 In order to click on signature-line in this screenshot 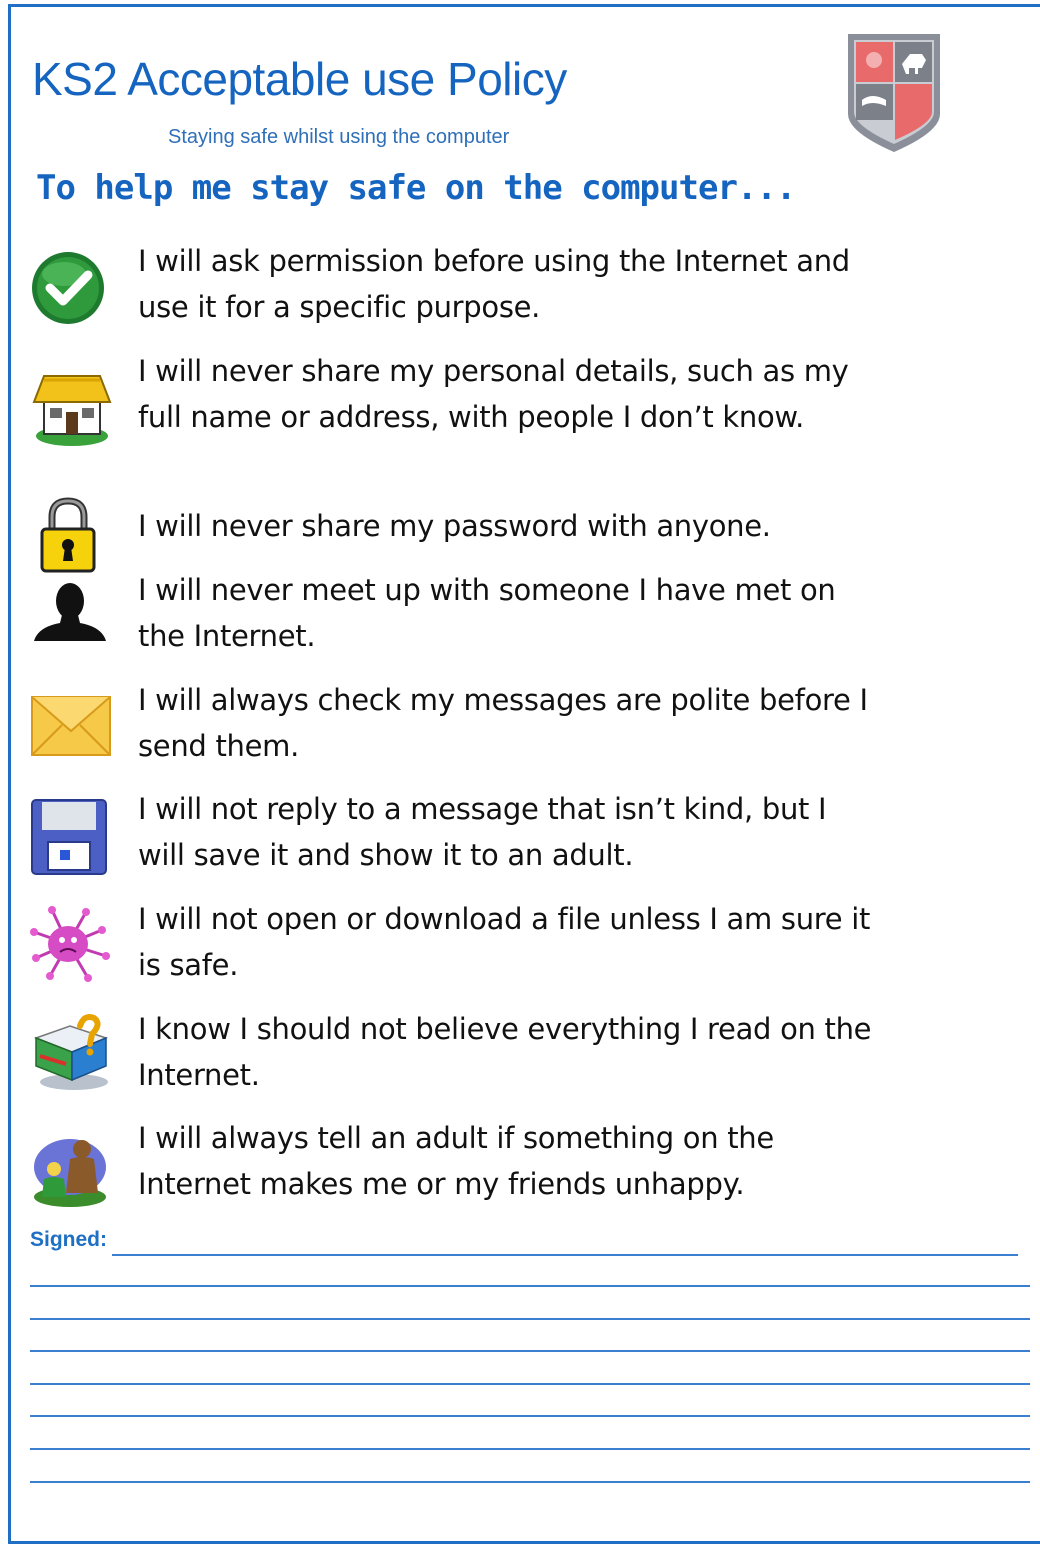, I will do `click(565, 1255)`.